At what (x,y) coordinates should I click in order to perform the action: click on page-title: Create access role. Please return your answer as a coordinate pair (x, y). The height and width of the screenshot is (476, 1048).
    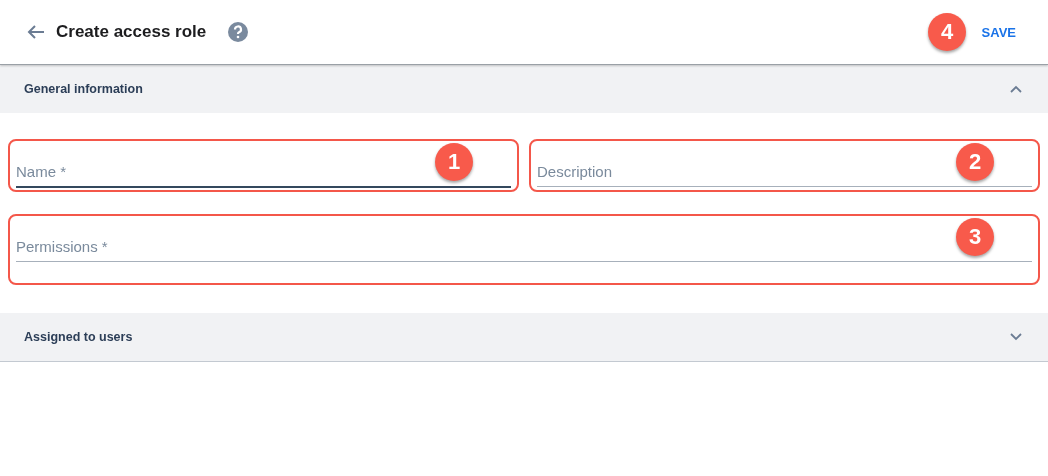
    Looking at the image, I should click on (131, 32).